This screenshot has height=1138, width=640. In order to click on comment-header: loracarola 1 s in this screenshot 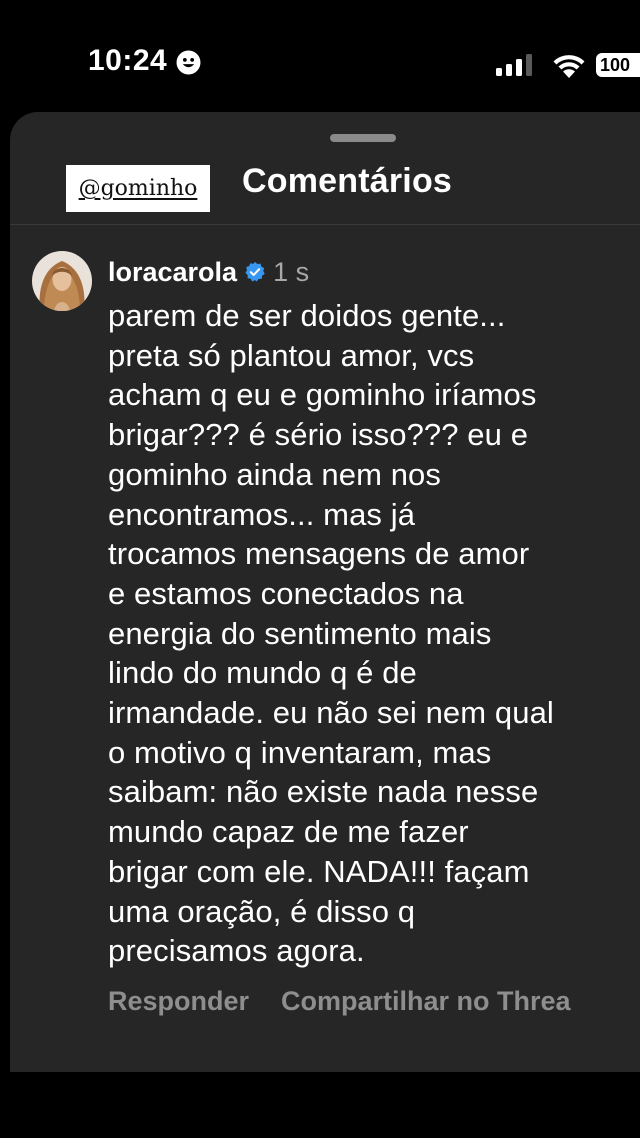, I will do `click(208, 272)`.